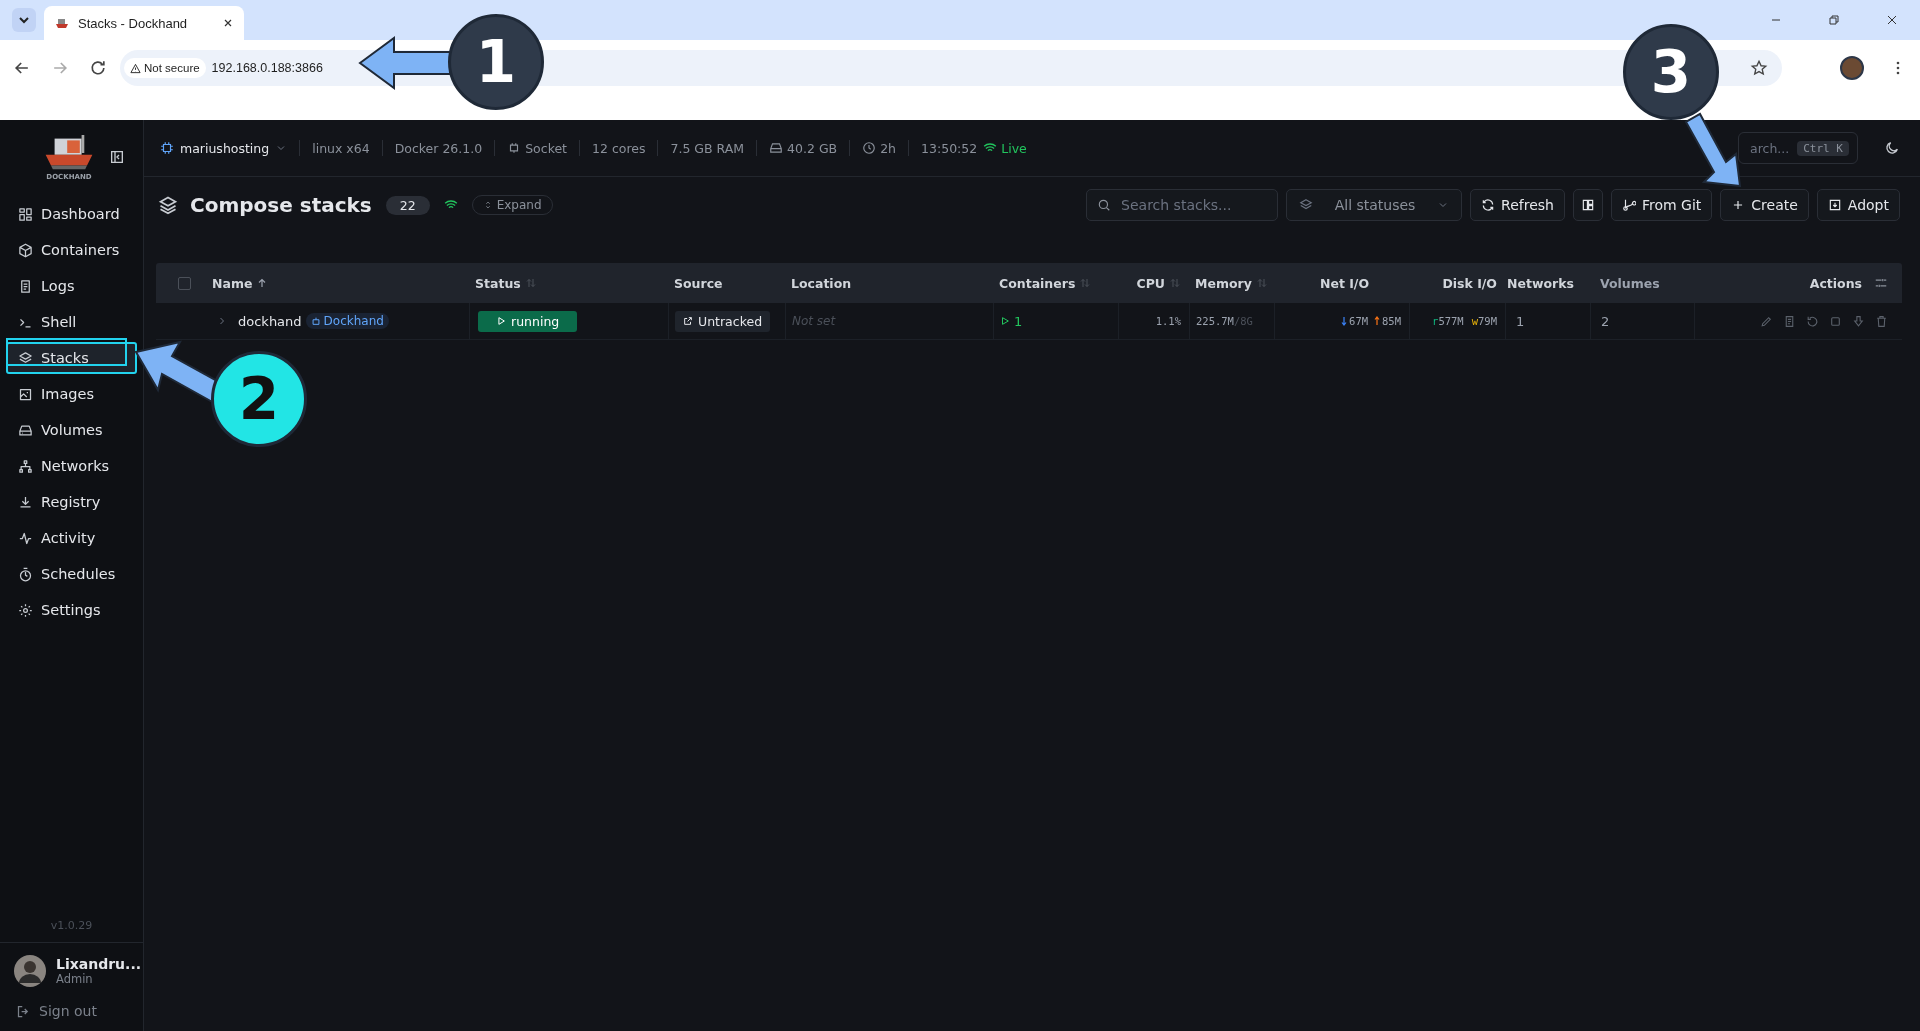 The image size is (1920, 1031). I want to click on sidebar-item: Activity, so click(71, 538).